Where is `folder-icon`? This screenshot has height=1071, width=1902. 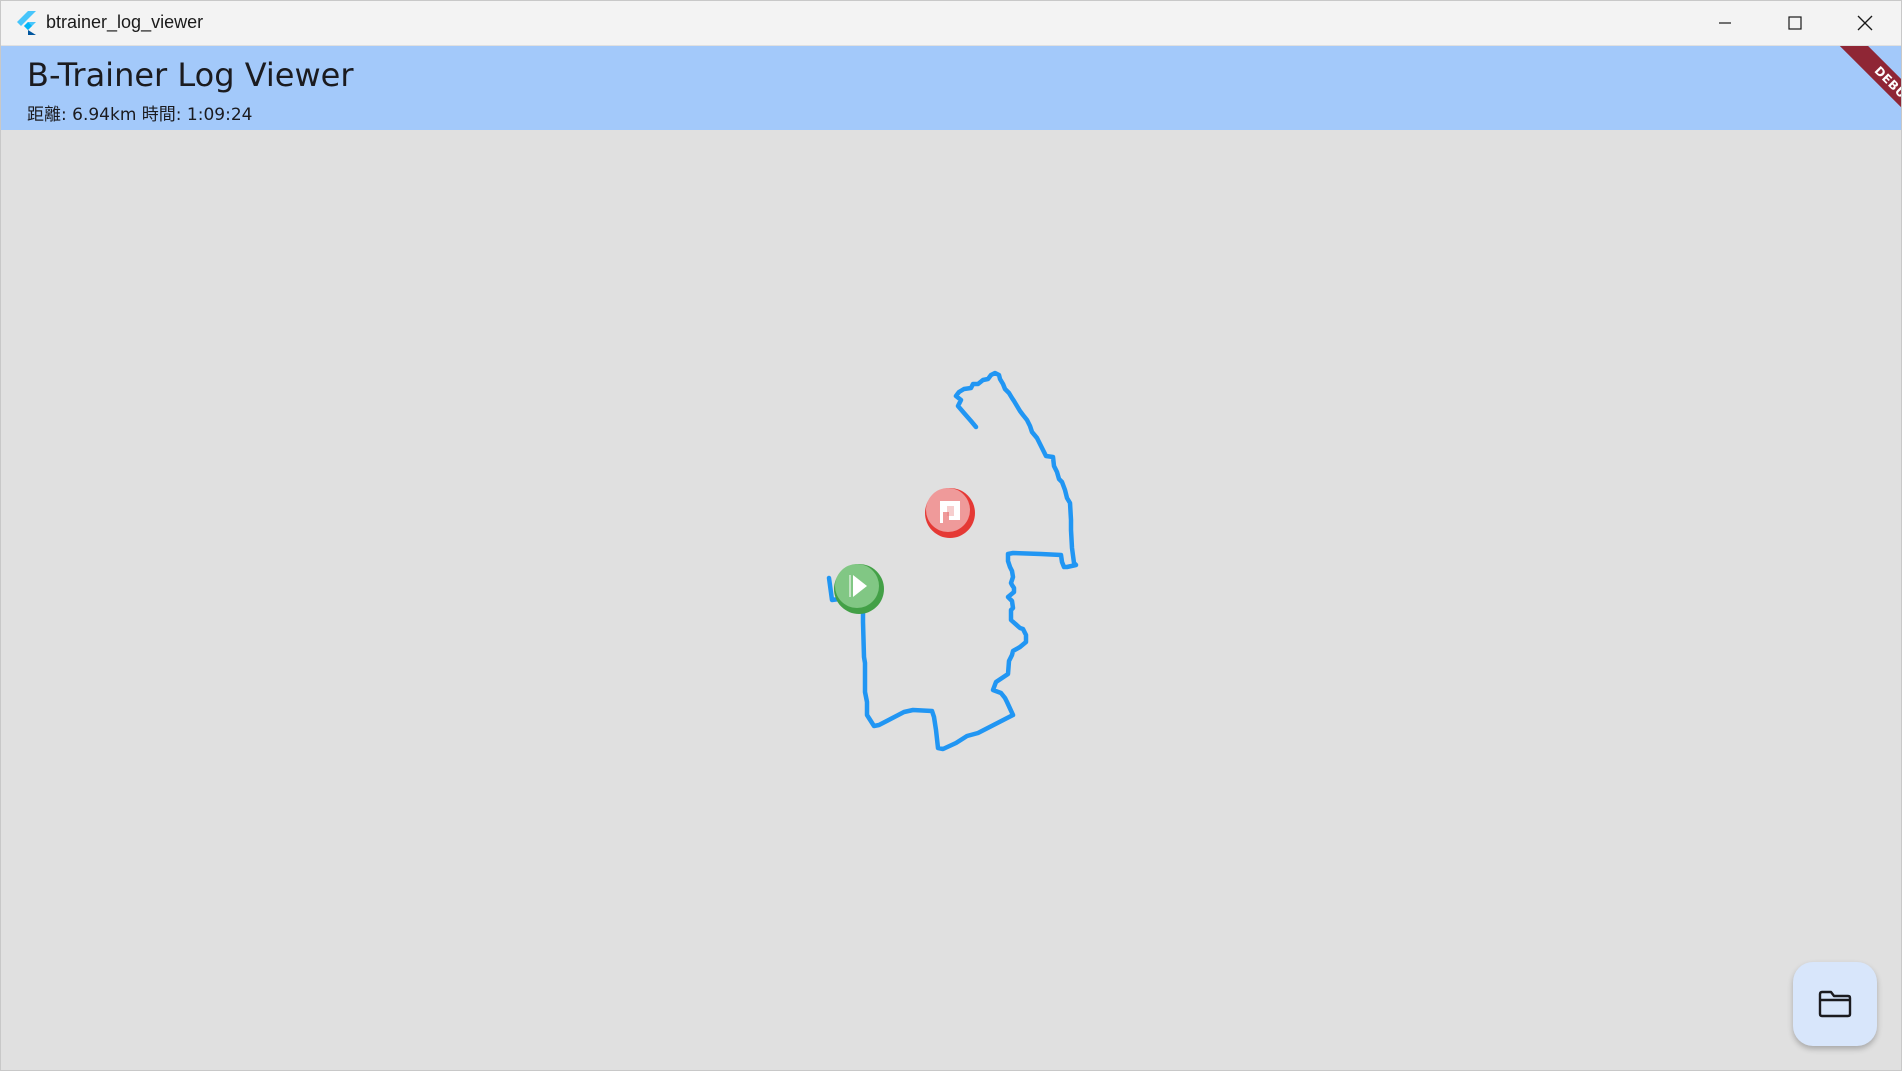
folder-icon is located at coordinates (1835, 1004).